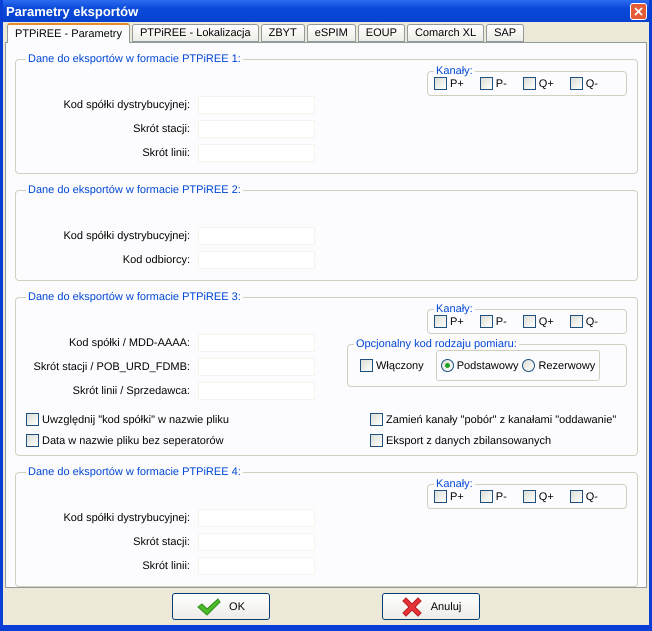  I want to click on optional-code-title: Opcjonalny kod rodzaju pomiaru:, so click(436, 344).